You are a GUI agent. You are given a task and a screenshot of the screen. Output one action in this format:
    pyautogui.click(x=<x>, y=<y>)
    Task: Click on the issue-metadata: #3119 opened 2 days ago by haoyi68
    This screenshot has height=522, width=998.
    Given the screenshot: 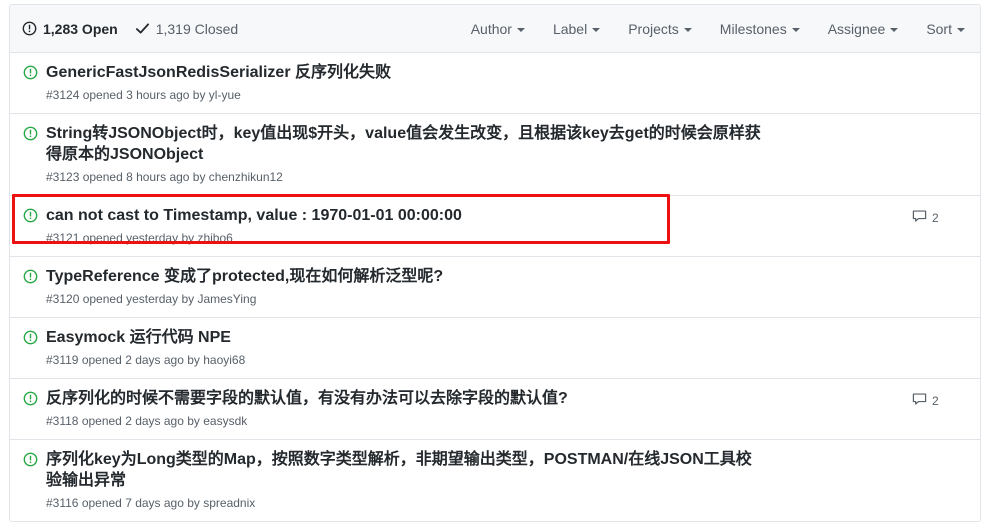 What is the action you would take?
    pyautogui.click(x=146, y=359)
    